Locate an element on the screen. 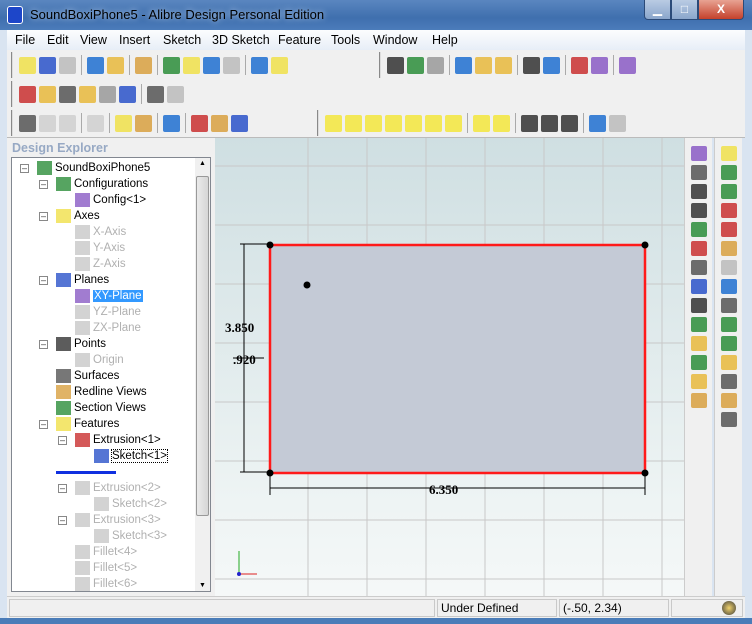 The width and height of the screenshot is (752, 624). previous-view-icon is located at coordinates (531, 65).